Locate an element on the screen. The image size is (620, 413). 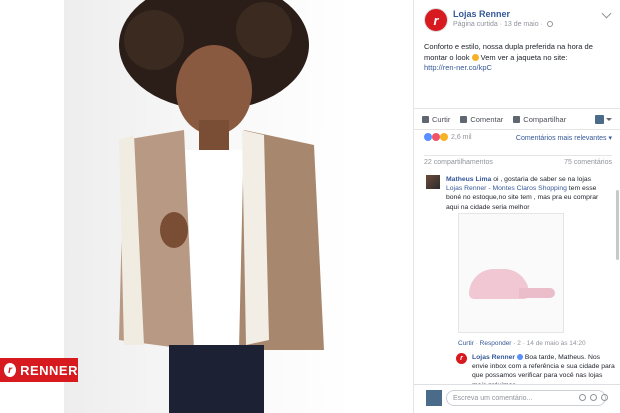
comment-mention: Lojas Renner - Montes Claros Shopping is located at coordinates (506, 188).